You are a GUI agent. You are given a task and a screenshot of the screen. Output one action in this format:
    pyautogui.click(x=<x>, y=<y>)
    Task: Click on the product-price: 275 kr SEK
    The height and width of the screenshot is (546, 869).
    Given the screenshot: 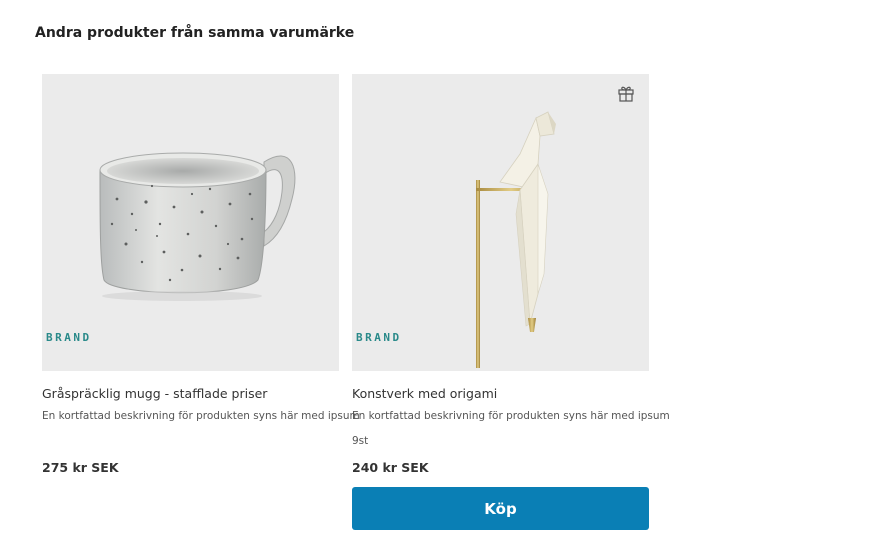 What is the action you would take?
    pyautogui.click(x=80, y=467)
    